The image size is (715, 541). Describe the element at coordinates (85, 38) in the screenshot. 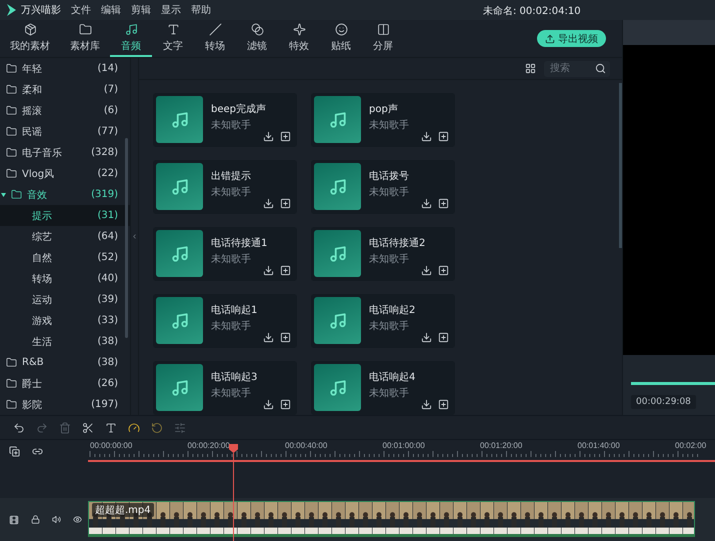

I see `tab: 素材库` at that location.